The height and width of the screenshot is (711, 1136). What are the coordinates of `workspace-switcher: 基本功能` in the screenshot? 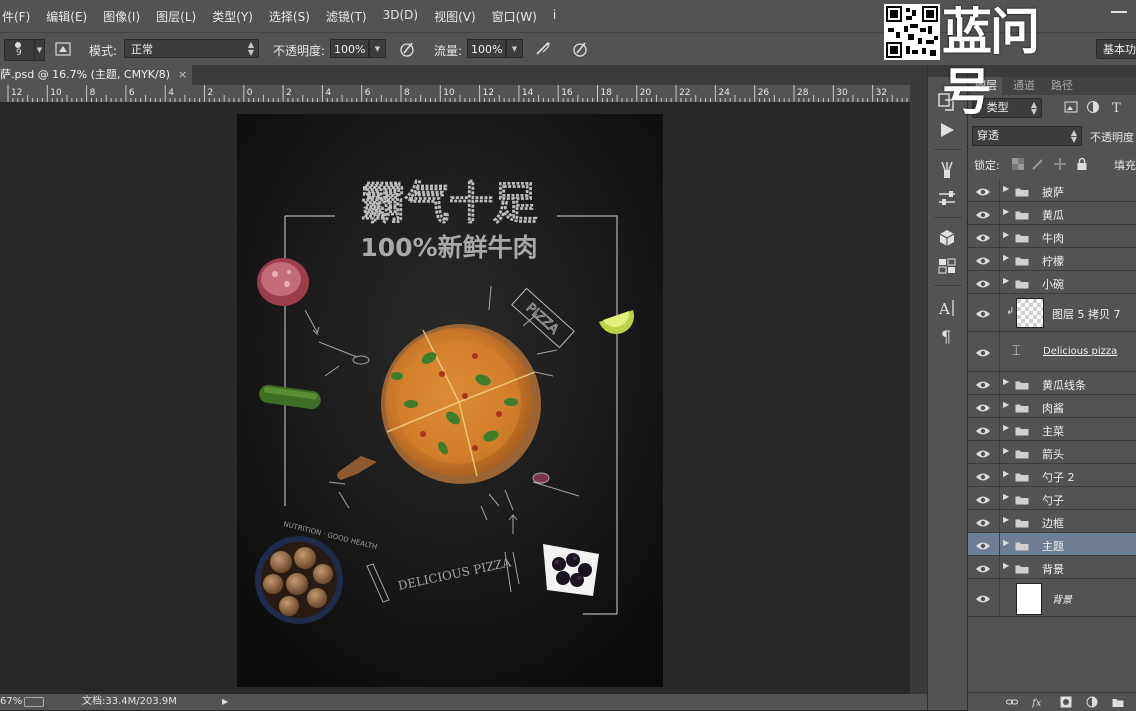 It's located at (1116, 49).